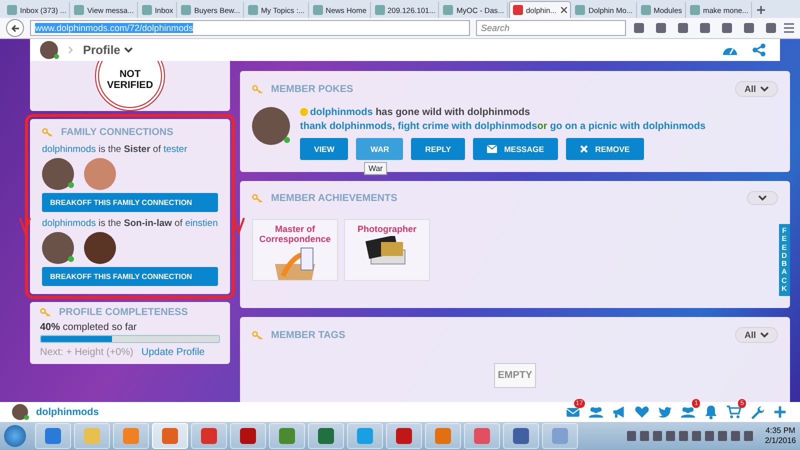  What do you see at coordinates (108, 50) in the screenshot?
I see `profile-menu: Profile` at bounding box center [108, 50].